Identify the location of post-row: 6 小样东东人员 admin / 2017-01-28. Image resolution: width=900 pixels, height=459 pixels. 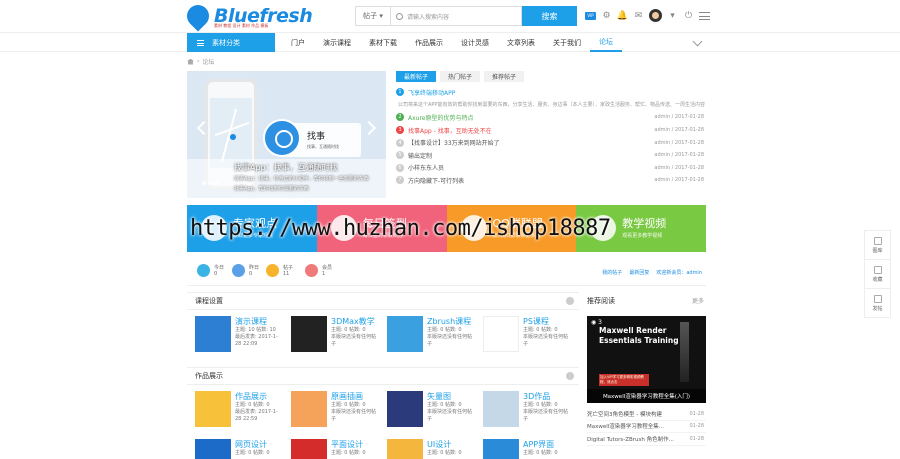
(551, 168).